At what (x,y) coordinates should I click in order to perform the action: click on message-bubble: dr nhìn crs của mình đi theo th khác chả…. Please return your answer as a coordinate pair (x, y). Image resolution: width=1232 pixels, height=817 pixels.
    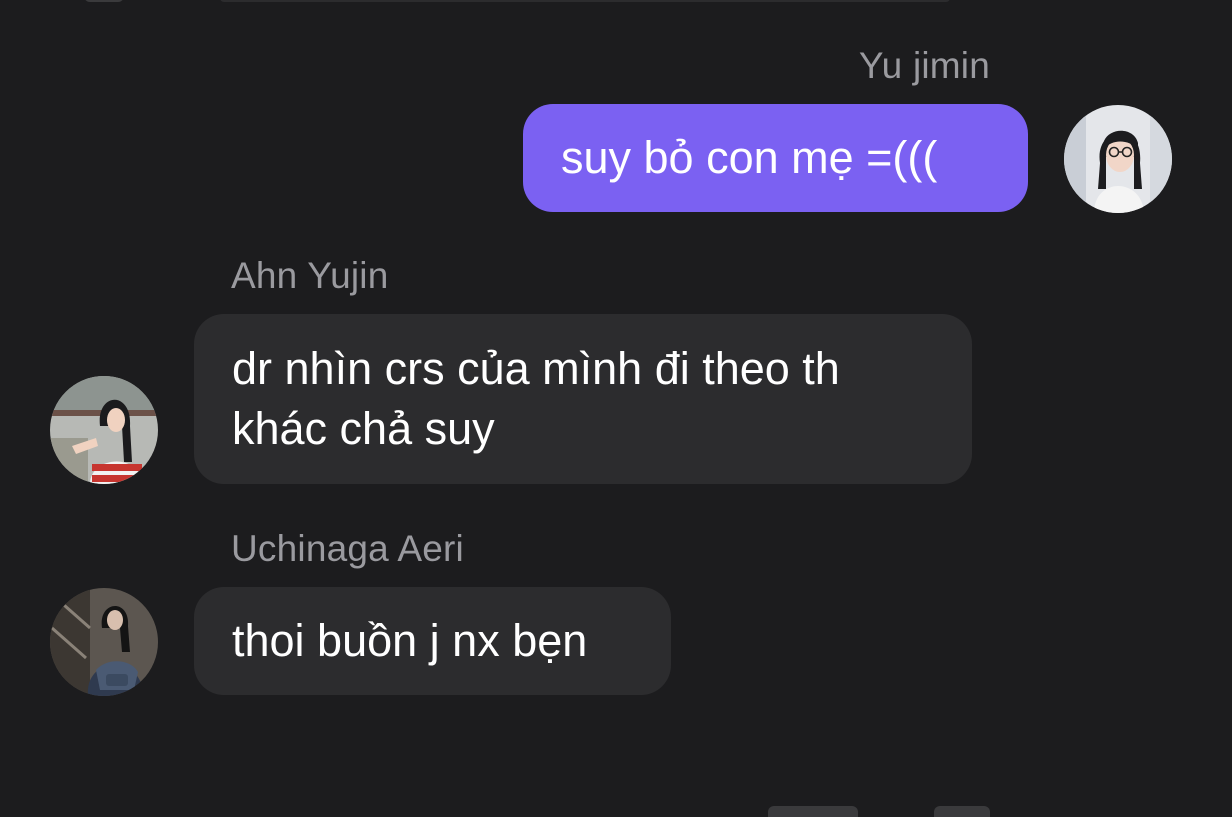
    Looking at the image, I should click on (583, 399).